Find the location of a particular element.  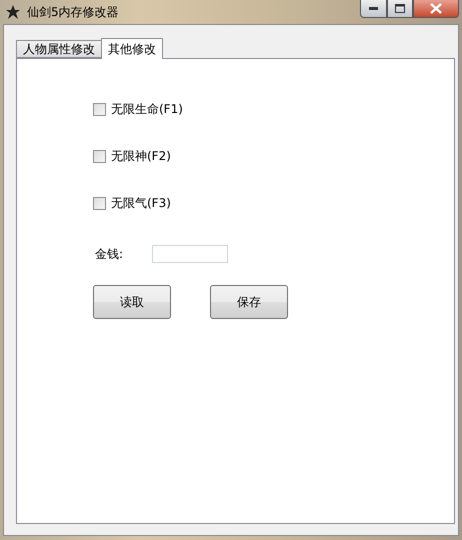

close-icon is located at coordinates (436, 8).